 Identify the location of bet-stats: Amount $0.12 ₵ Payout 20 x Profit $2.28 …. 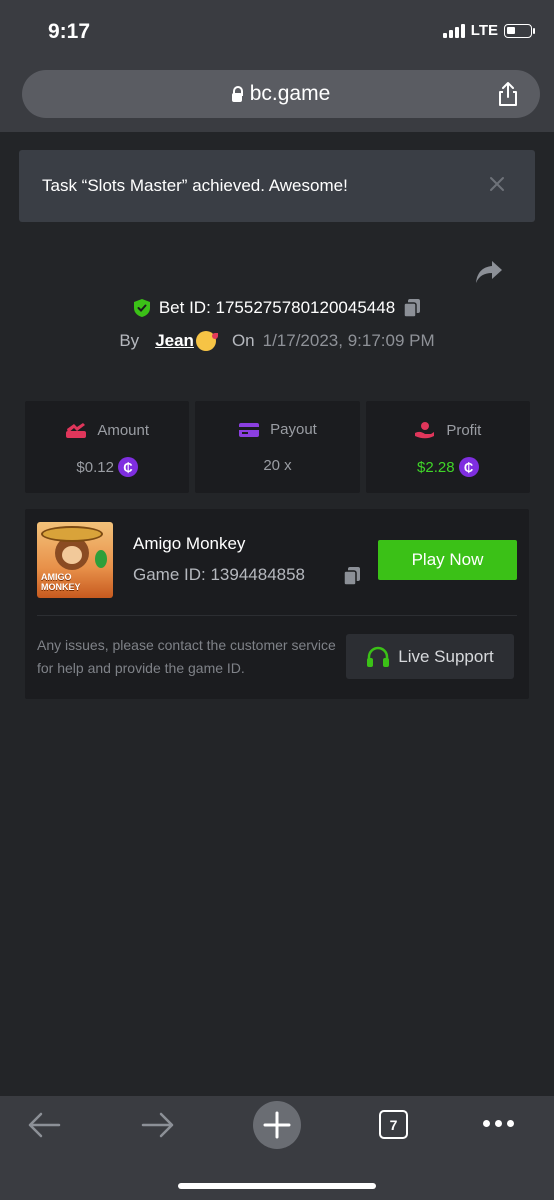
(277, 447).